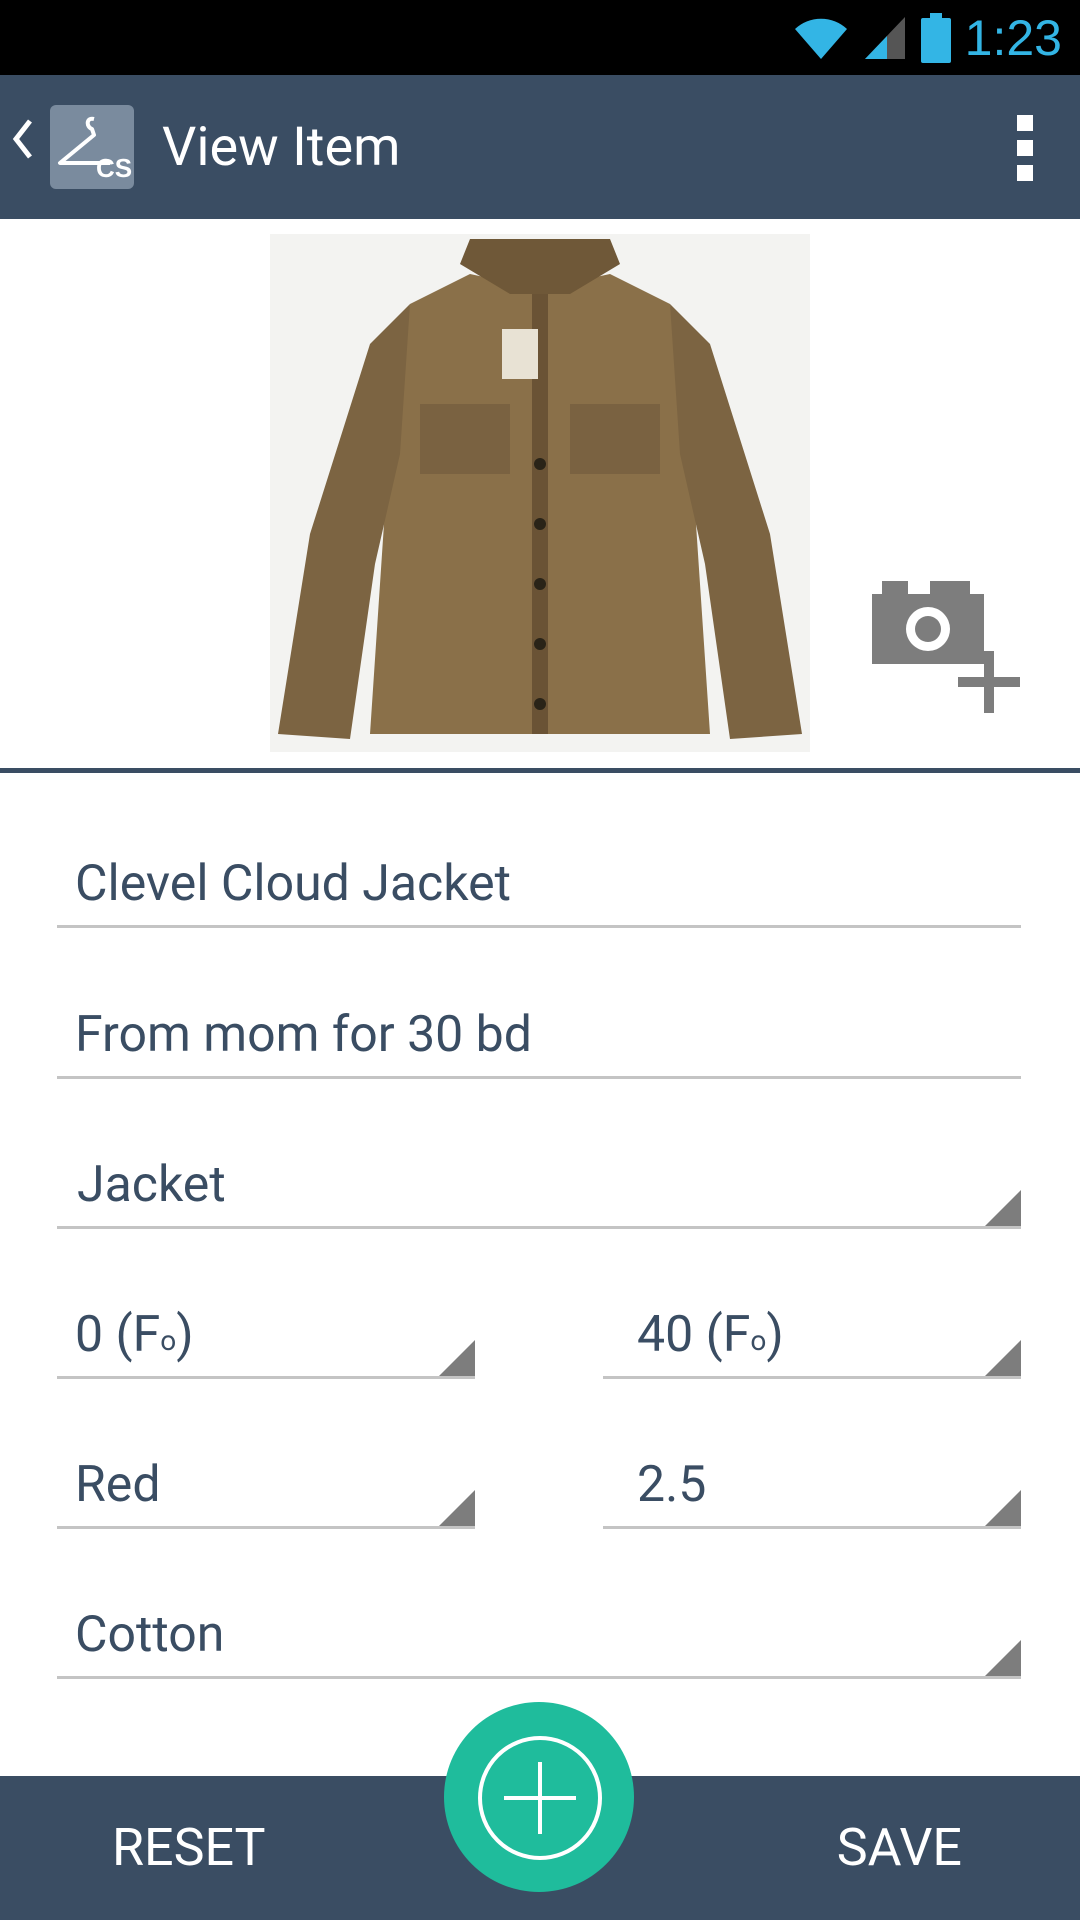  What do you see at coordinates (540, 770) in the screenshot?
I see `photo-divider` at bounding box center [540, 770].